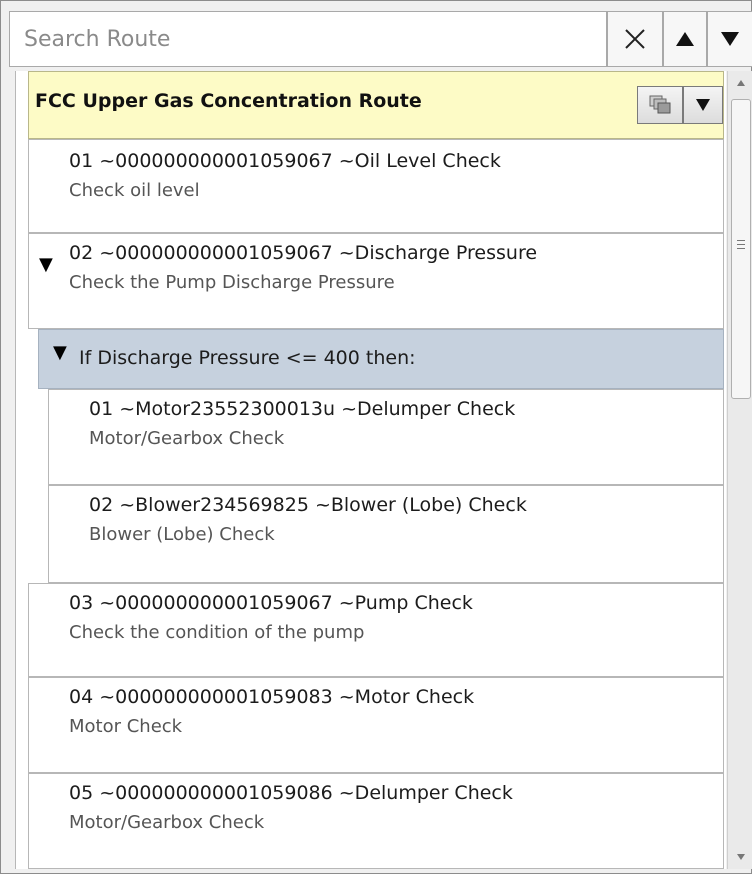 Image resolution: width=752 pixels, height=874 pixels. Describe the element at coordinates (308, 505) in the screenshot. I see `item-title: 02 ~Blower234569825 ~Blower (Lobe) Check` at that location.